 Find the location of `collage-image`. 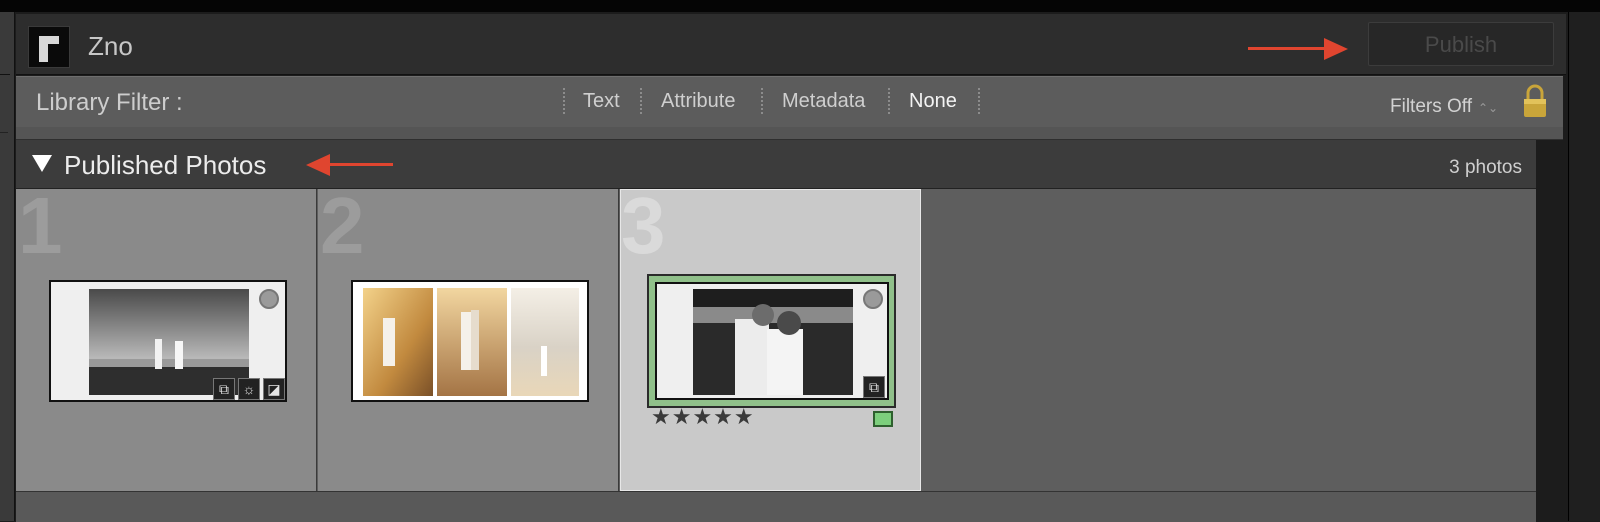

collage-image is located at coordinates (471, 342).